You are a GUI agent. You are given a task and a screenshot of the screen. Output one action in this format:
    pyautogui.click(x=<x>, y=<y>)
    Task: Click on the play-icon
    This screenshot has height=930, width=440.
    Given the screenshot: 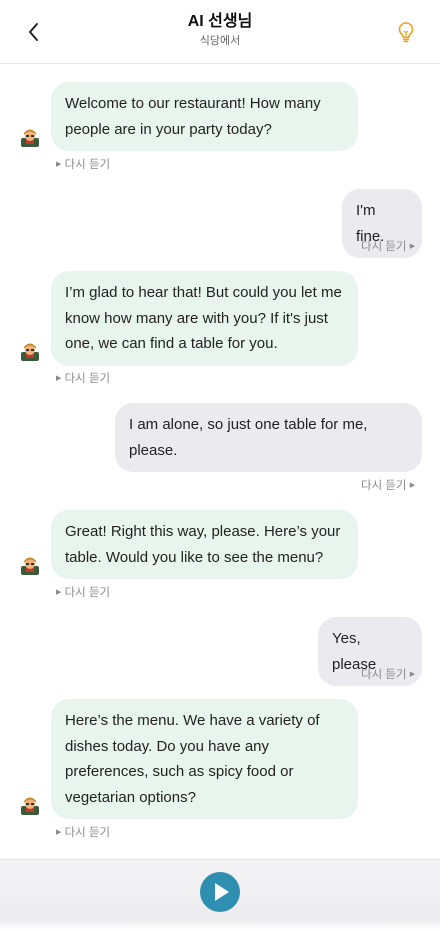 What is the action you would take?
    pyautogui.click(x=222, y=892)
    